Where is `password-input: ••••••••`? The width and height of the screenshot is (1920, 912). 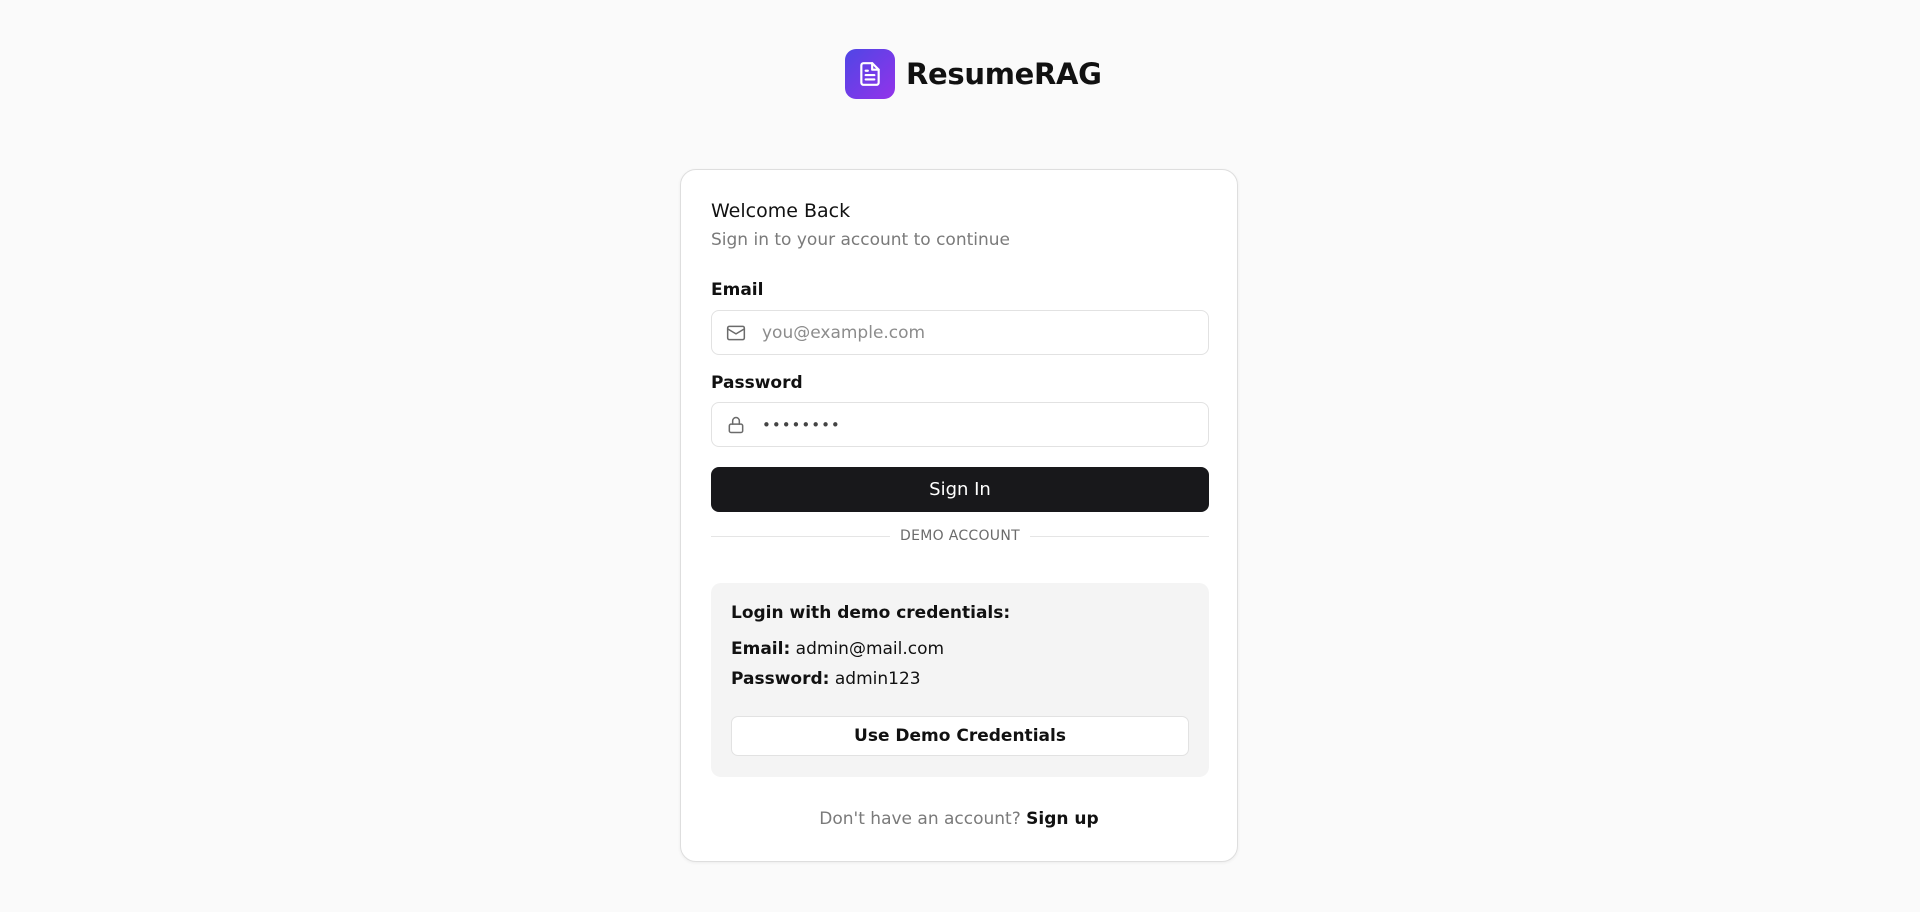
password-input: •••••••• is located at coordinates (801, 425).